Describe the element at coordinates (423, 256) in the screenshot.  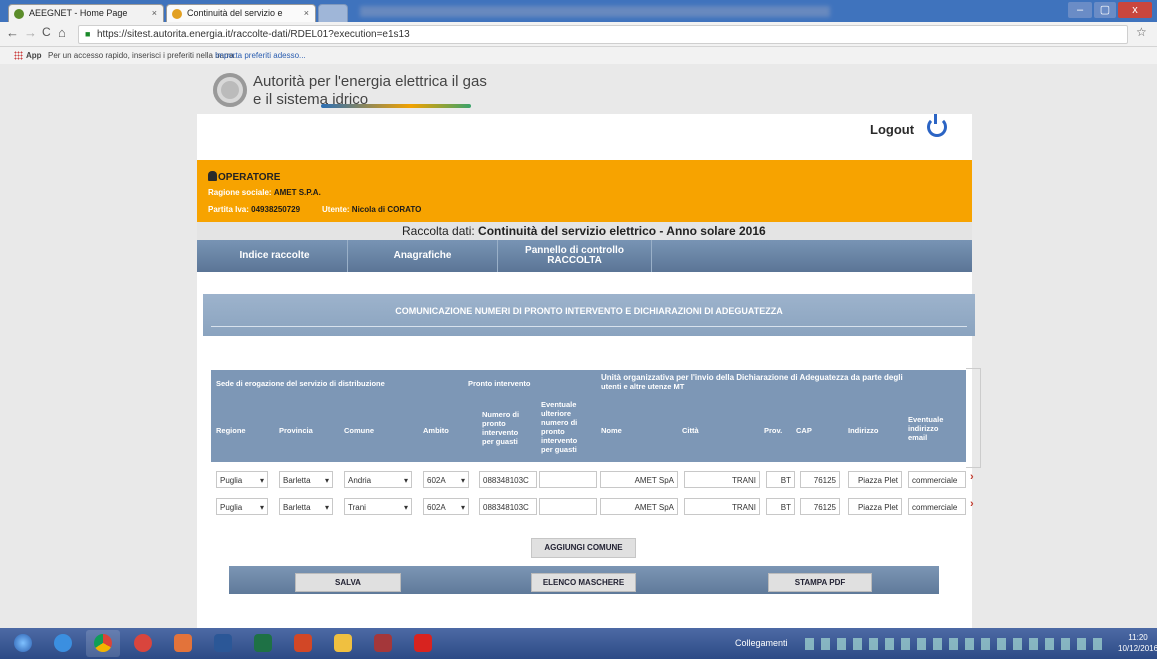
I see `menu-anagrafiche: Anagrafiche` at that location.